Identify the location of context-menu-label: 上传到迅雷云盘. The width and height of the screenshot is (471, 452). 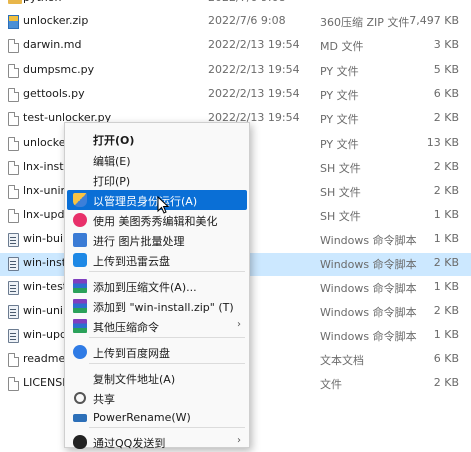
(131, 261).